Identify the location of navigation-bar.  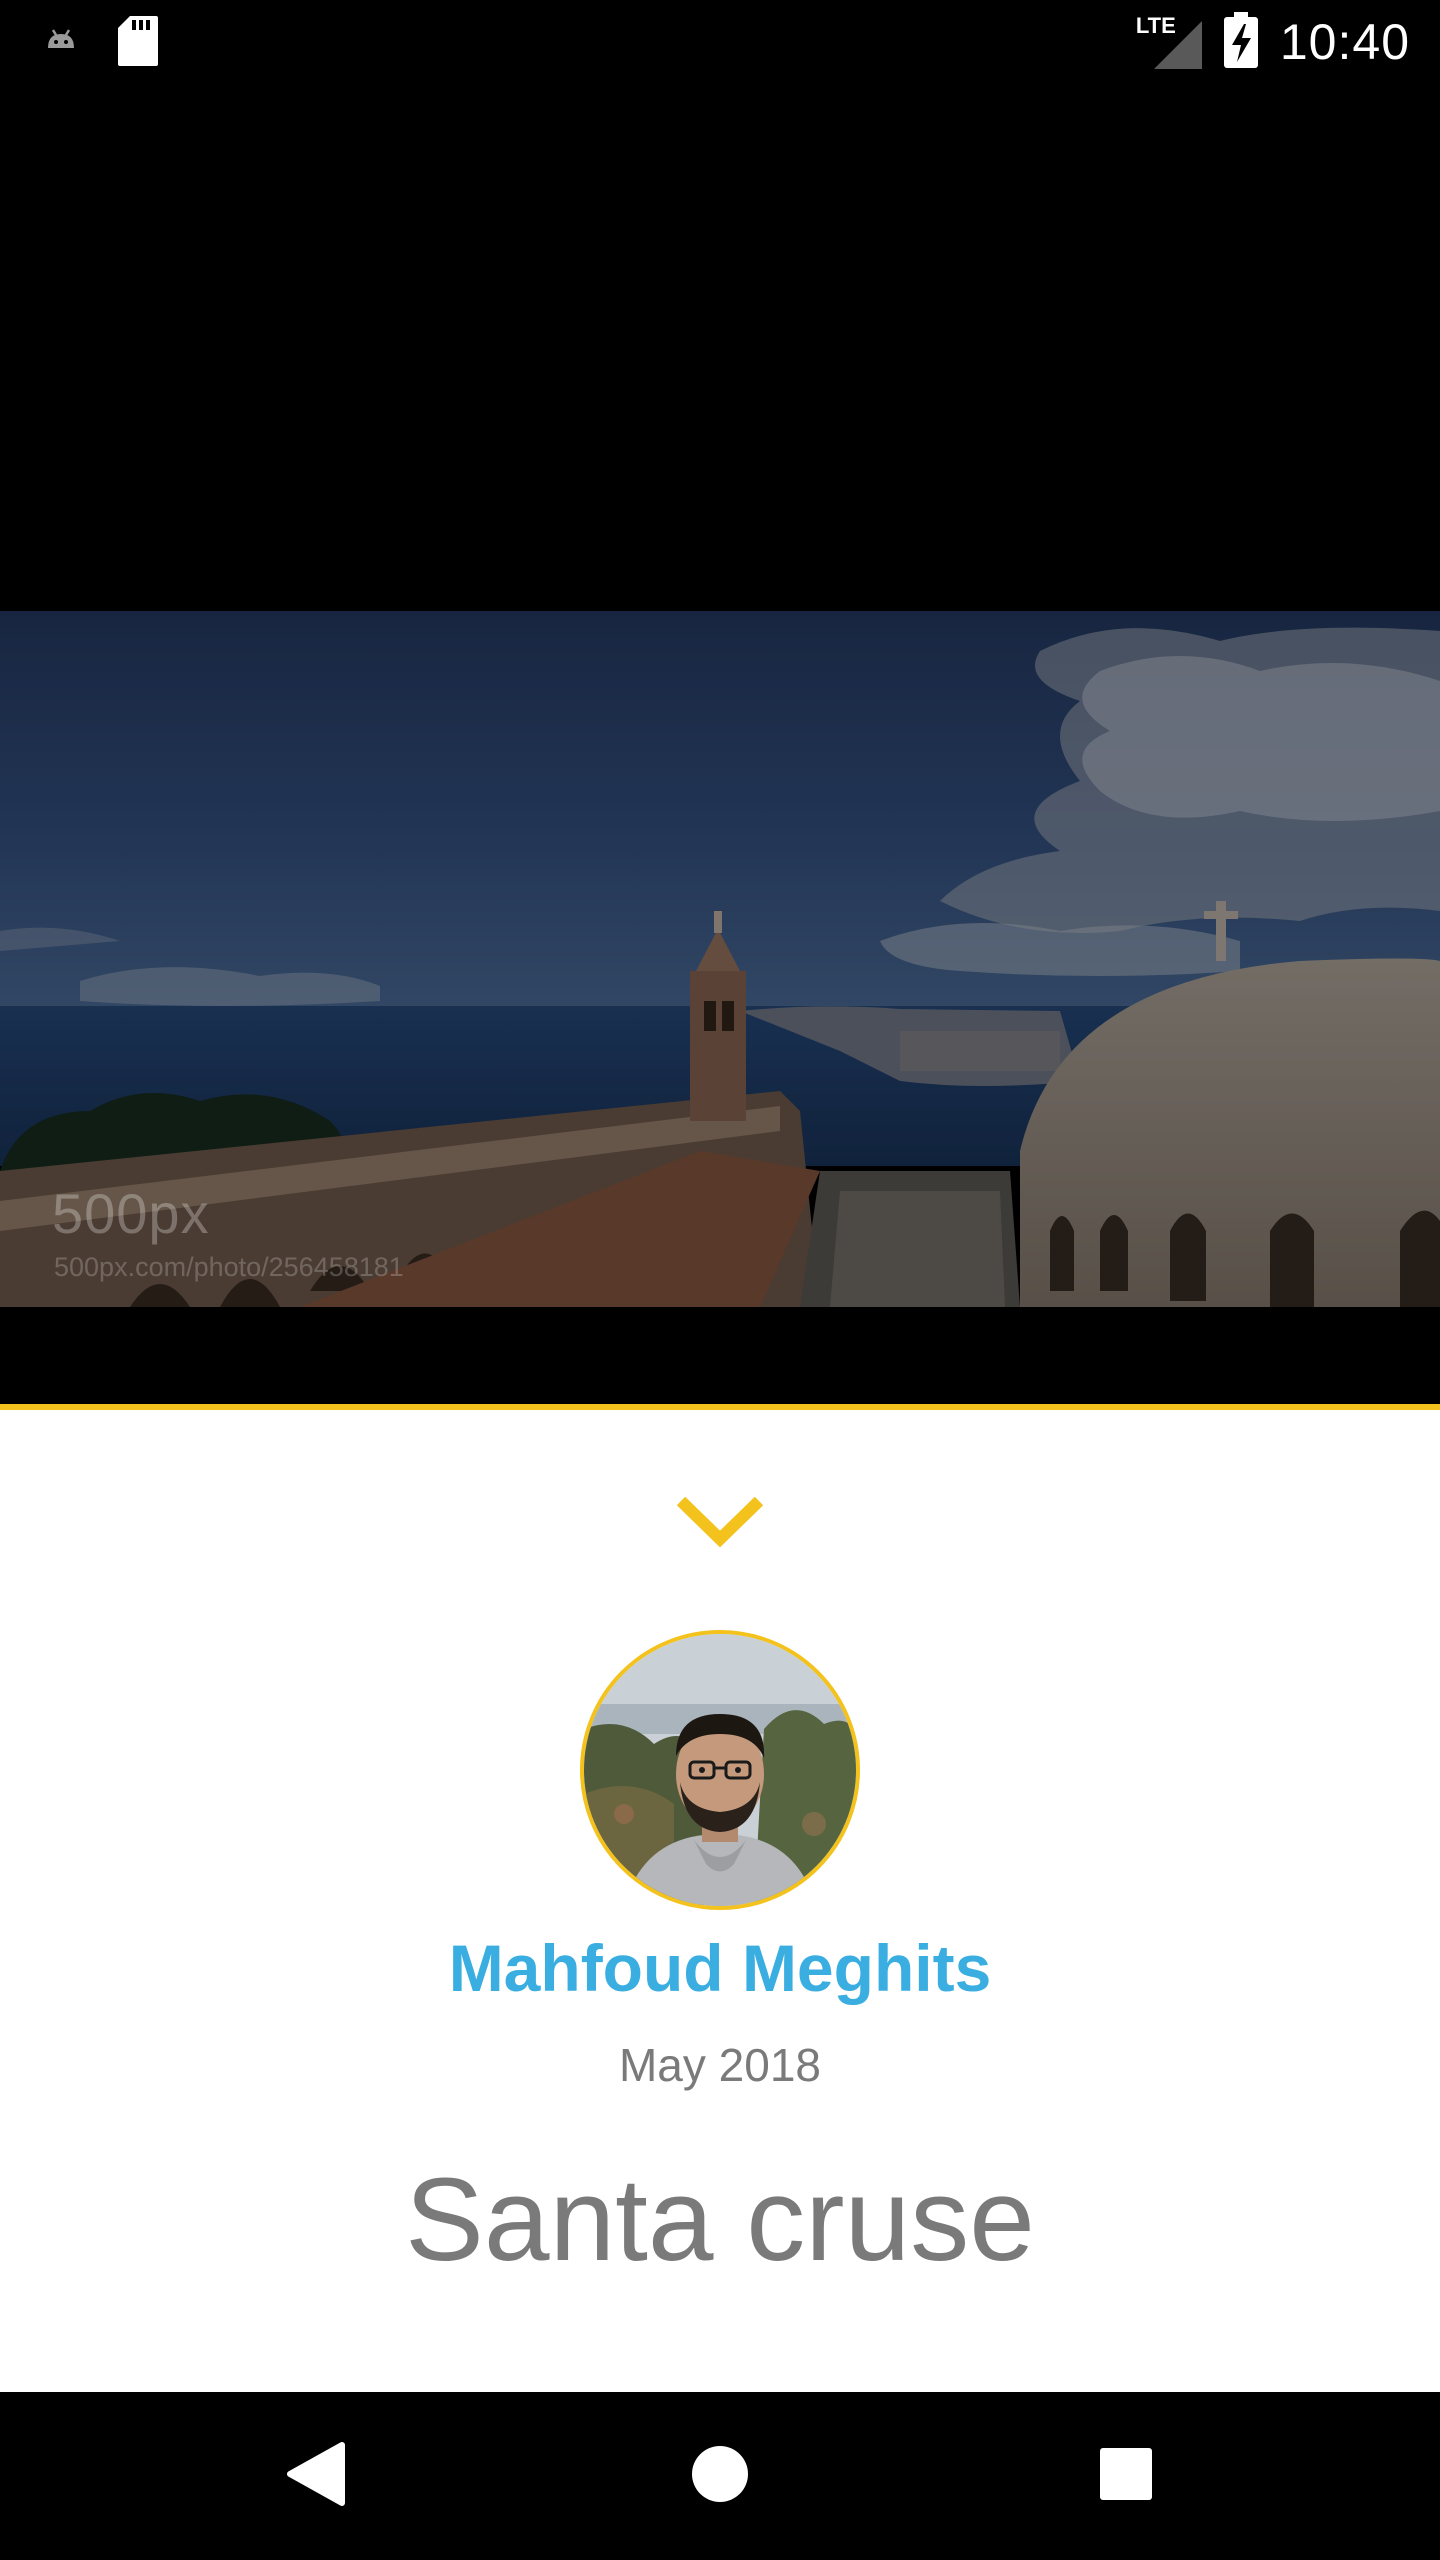
(720, 2476).